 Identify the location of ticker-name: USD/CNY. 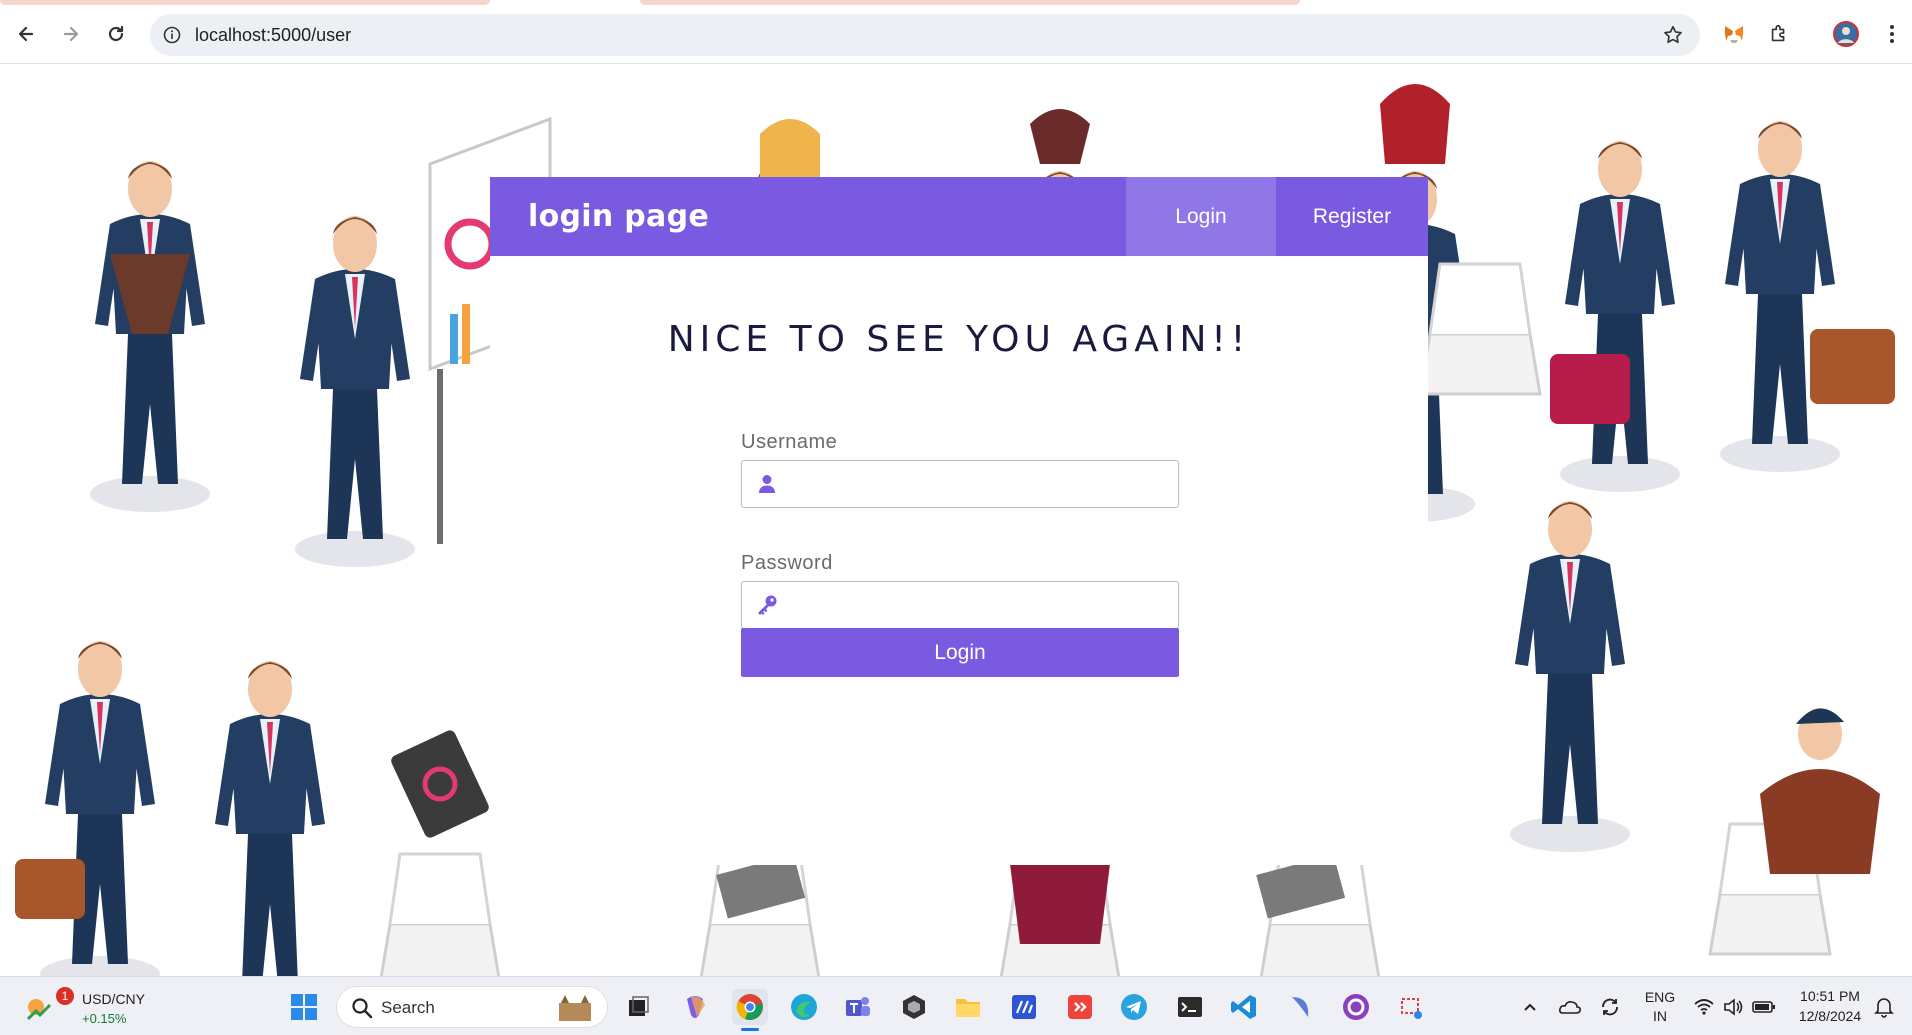
(114, 999).